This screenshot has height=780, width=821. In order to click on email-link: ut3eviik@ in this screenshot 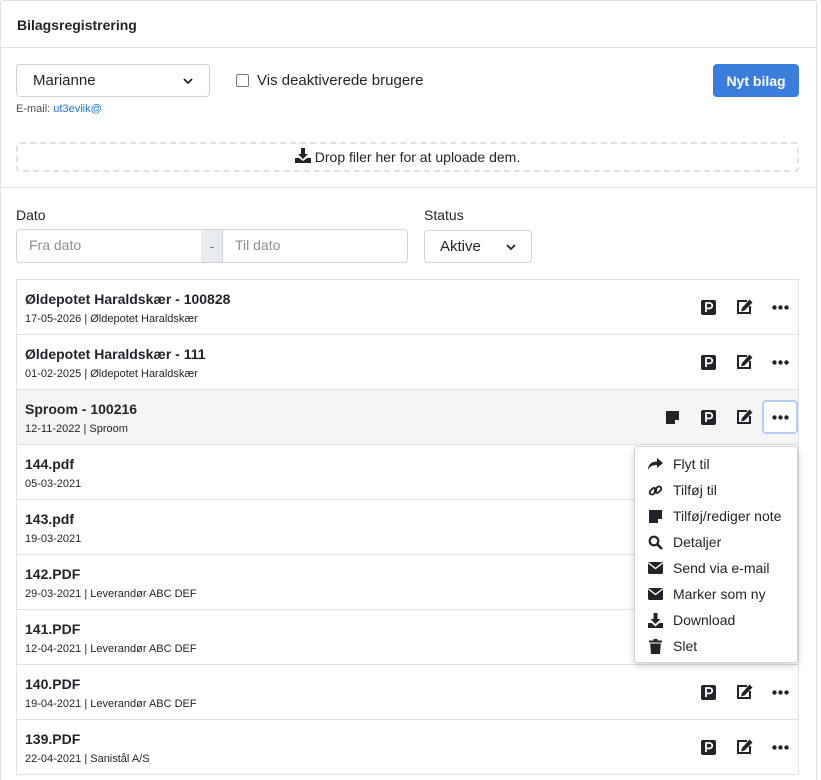, I will do `click(77, 109)`.